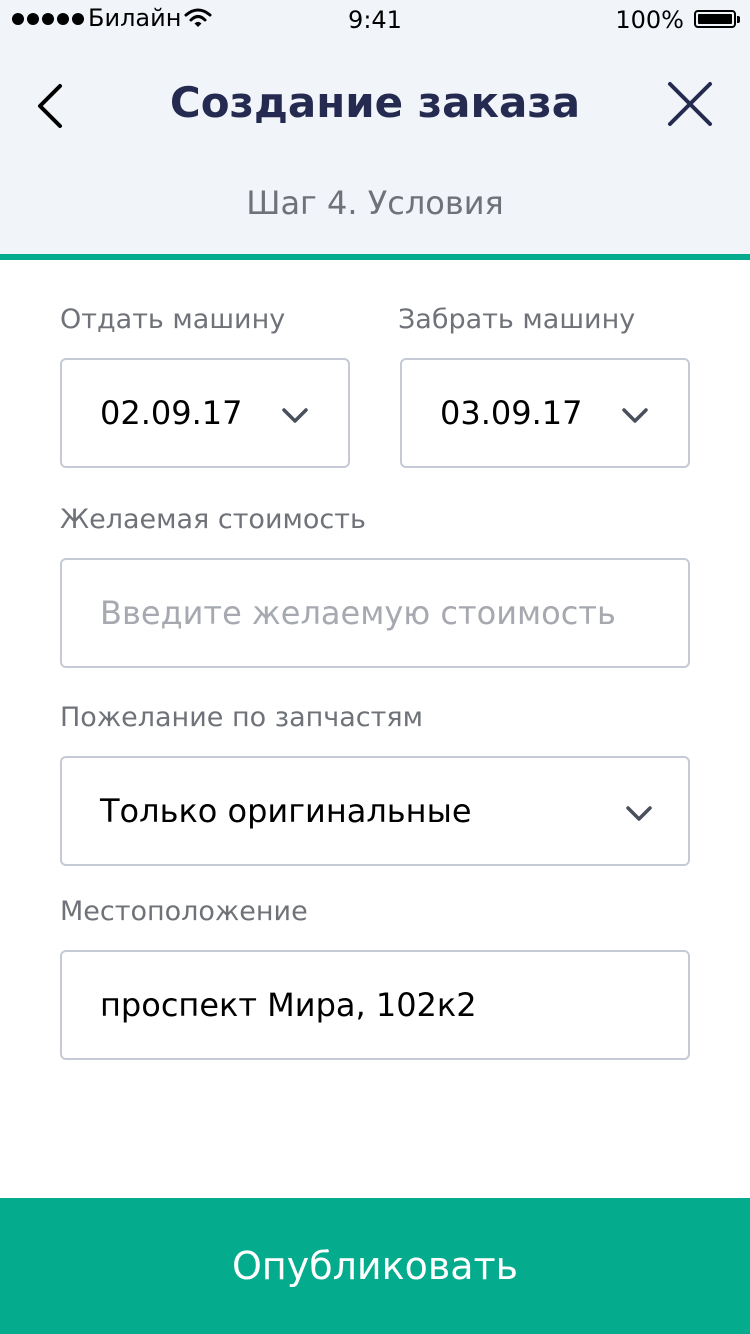 The height and width of the screenshot is (1334, 750). I want to click on price-label: Желаемая стоимость, so click(213, 519).